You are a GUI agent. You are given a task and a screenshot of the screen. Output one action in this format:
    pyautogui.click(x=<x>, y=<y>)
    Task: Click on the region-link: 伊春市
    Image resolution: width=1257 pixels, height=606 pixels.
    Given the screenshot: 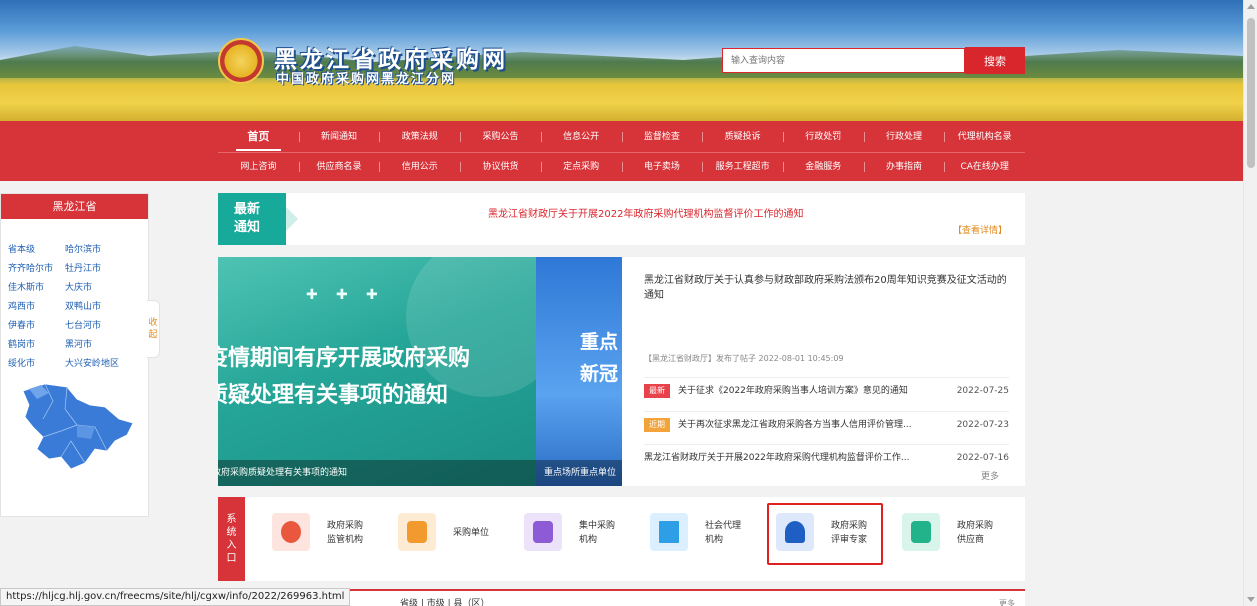 What is the action you would take?
    pyautogui.click(x=36, y=326)
    